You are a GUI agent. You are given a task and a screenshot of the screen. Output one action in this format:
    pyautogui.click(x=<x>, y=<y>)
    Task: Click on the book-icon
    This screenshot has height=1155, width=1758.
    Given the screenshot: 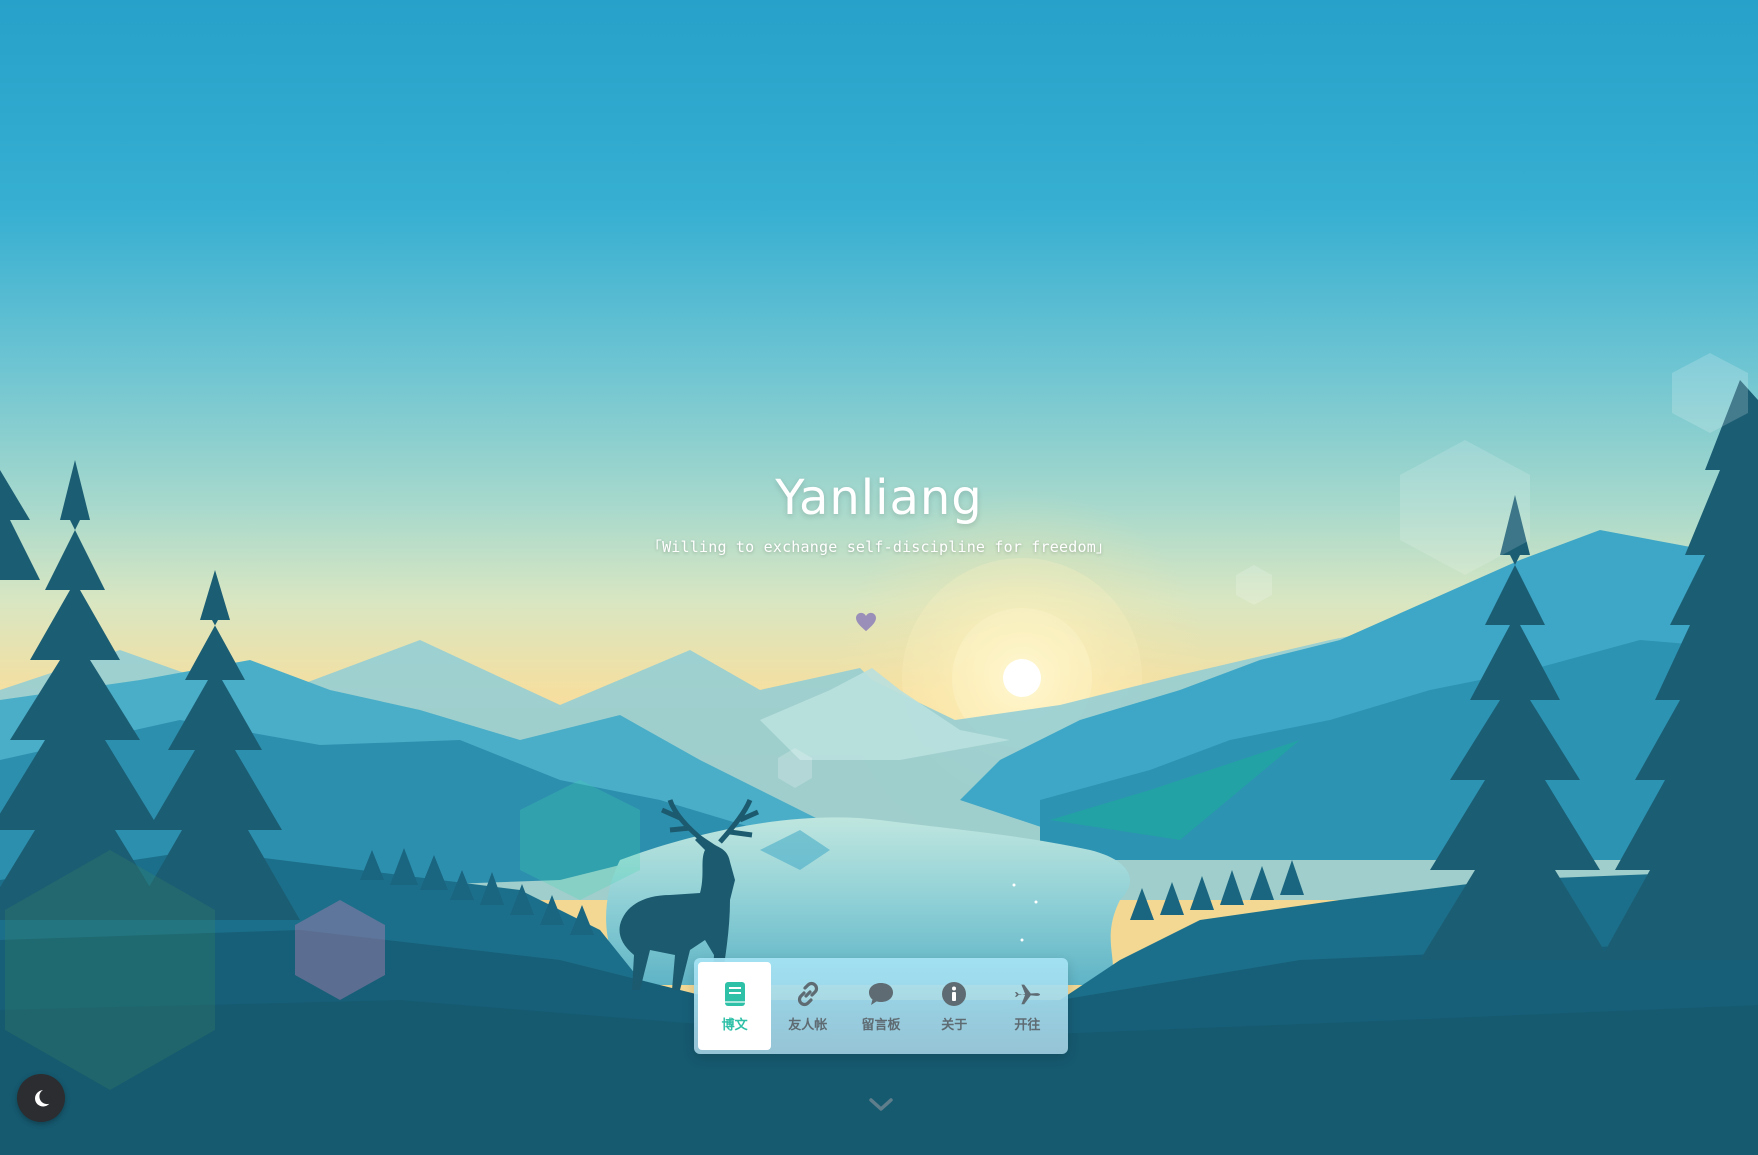 What is the action you would take?
    pyautogui.click(x=735, y=994)
    